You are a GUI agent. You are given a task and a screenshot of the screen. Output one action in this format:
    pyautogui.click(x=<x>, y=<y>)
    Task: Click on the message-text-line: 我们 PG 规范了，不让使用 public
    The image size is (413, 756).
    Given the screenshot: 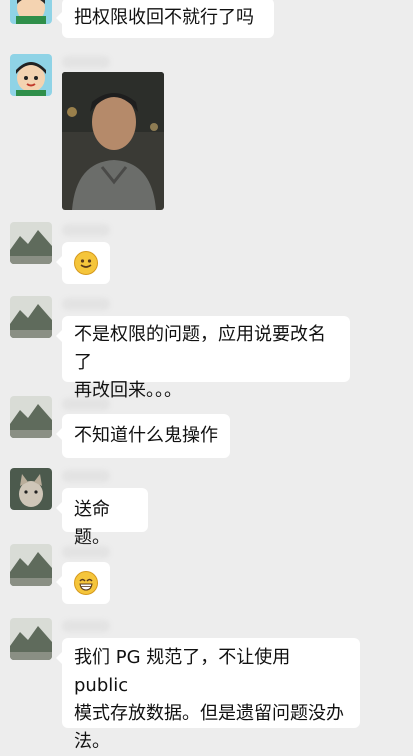 What is the action you would take?
    pyautogui.click(x=182, y=671)
    